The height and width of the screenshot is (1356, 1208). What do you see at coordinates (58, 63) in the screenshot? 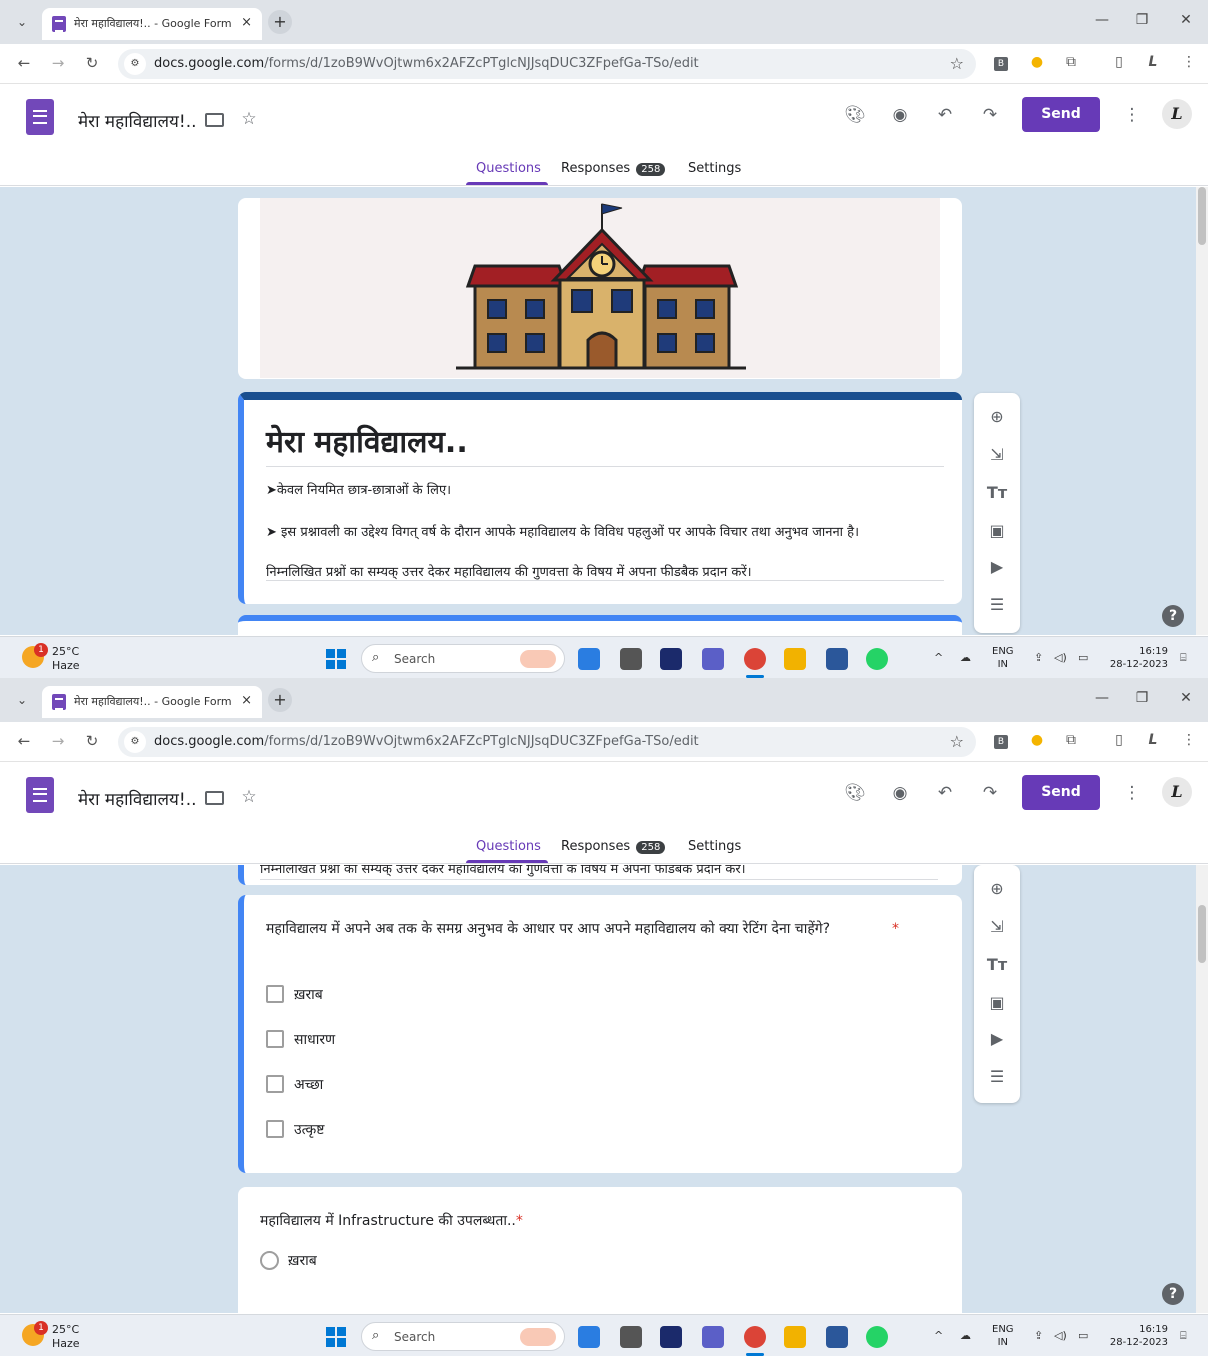
I see `forward-icon: →` at bounding box center [58, 63].